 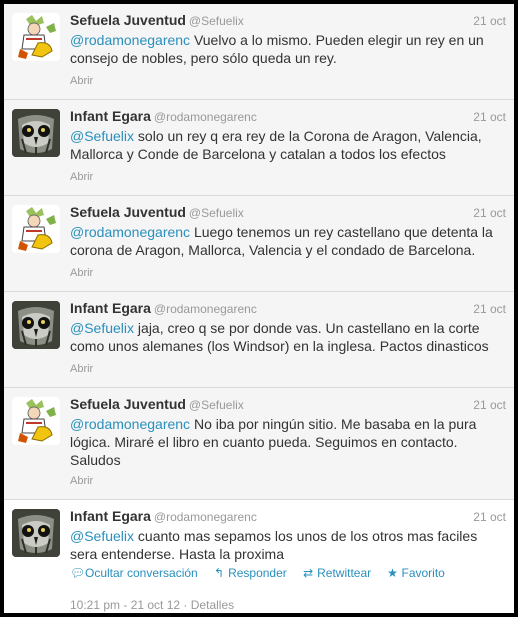 I want to click on retweet-label: Retwittear, so click(x=344, y=573).